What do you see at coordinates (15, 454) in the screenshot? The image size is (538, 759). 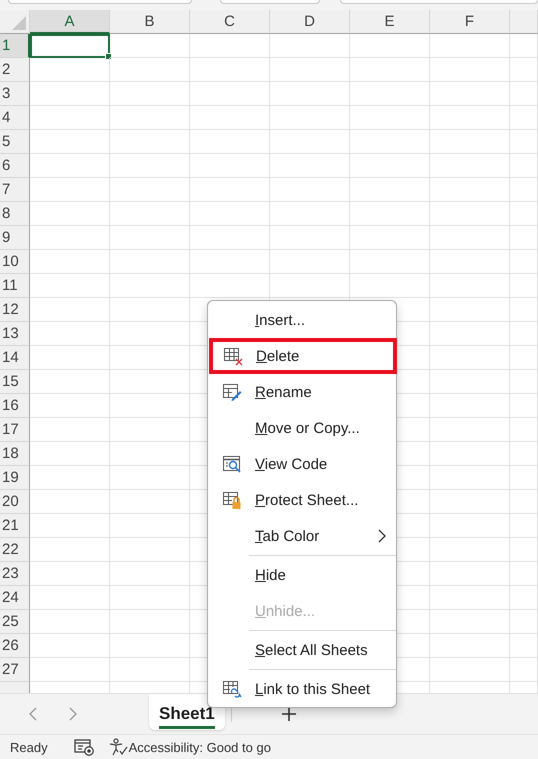 I see `row-header: 18` at bounding box center [15, 454].